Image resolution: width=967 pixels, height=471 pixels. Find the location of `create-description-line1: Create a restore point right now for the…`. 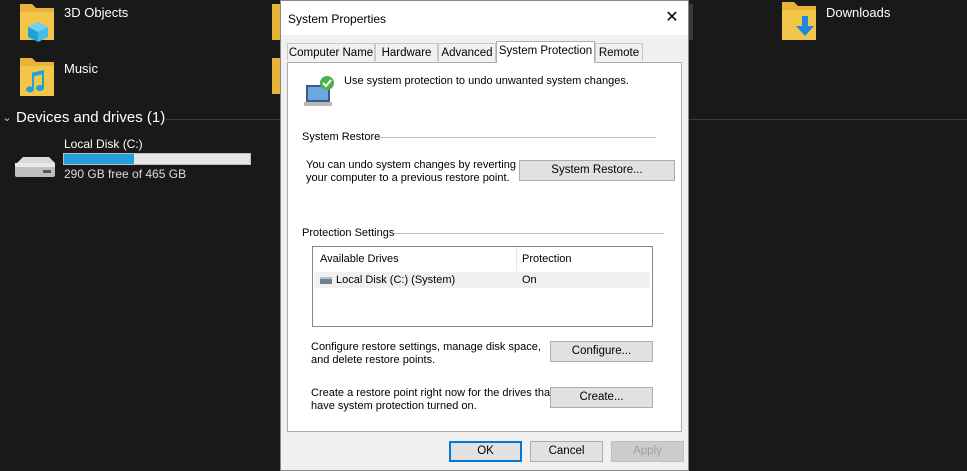

create-description-line1: Create a restore point right now for the… is located at coordinates (432, 393).